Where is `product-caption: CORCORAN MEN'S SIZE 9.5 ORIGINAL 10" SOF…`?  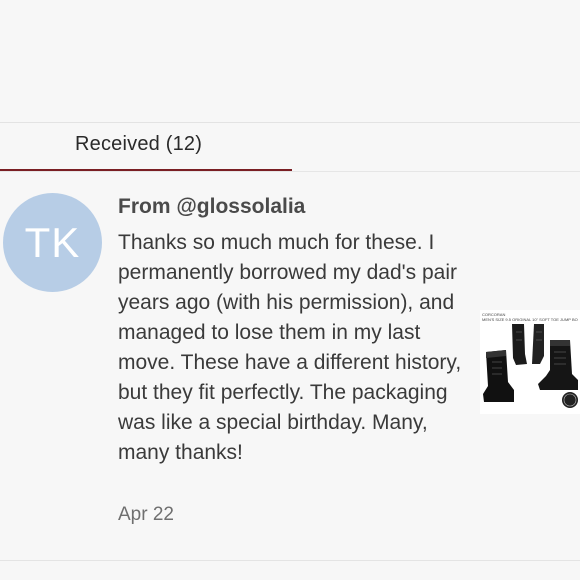 product-caption: CORCORAN MEN'S SIZE 9.5 ORIGINAL 10" SOF… is located at coordinates (530, 317).